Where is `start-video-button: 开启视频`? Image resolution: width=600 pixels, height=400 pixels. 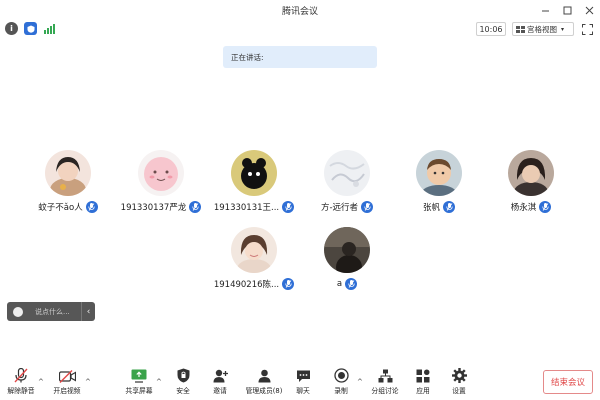
start-video-button: 开启视频 is located at coordinates (67, 381).